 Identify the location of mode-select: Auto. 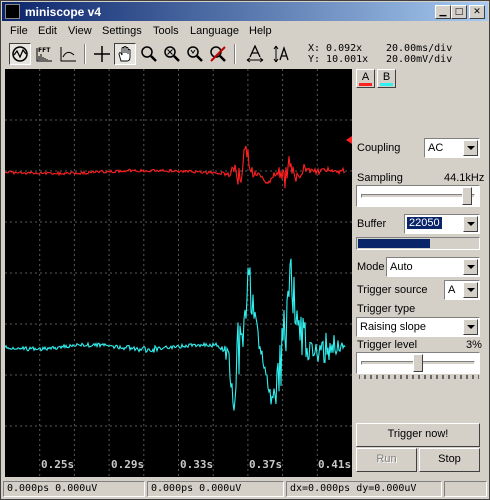
(433, 267).